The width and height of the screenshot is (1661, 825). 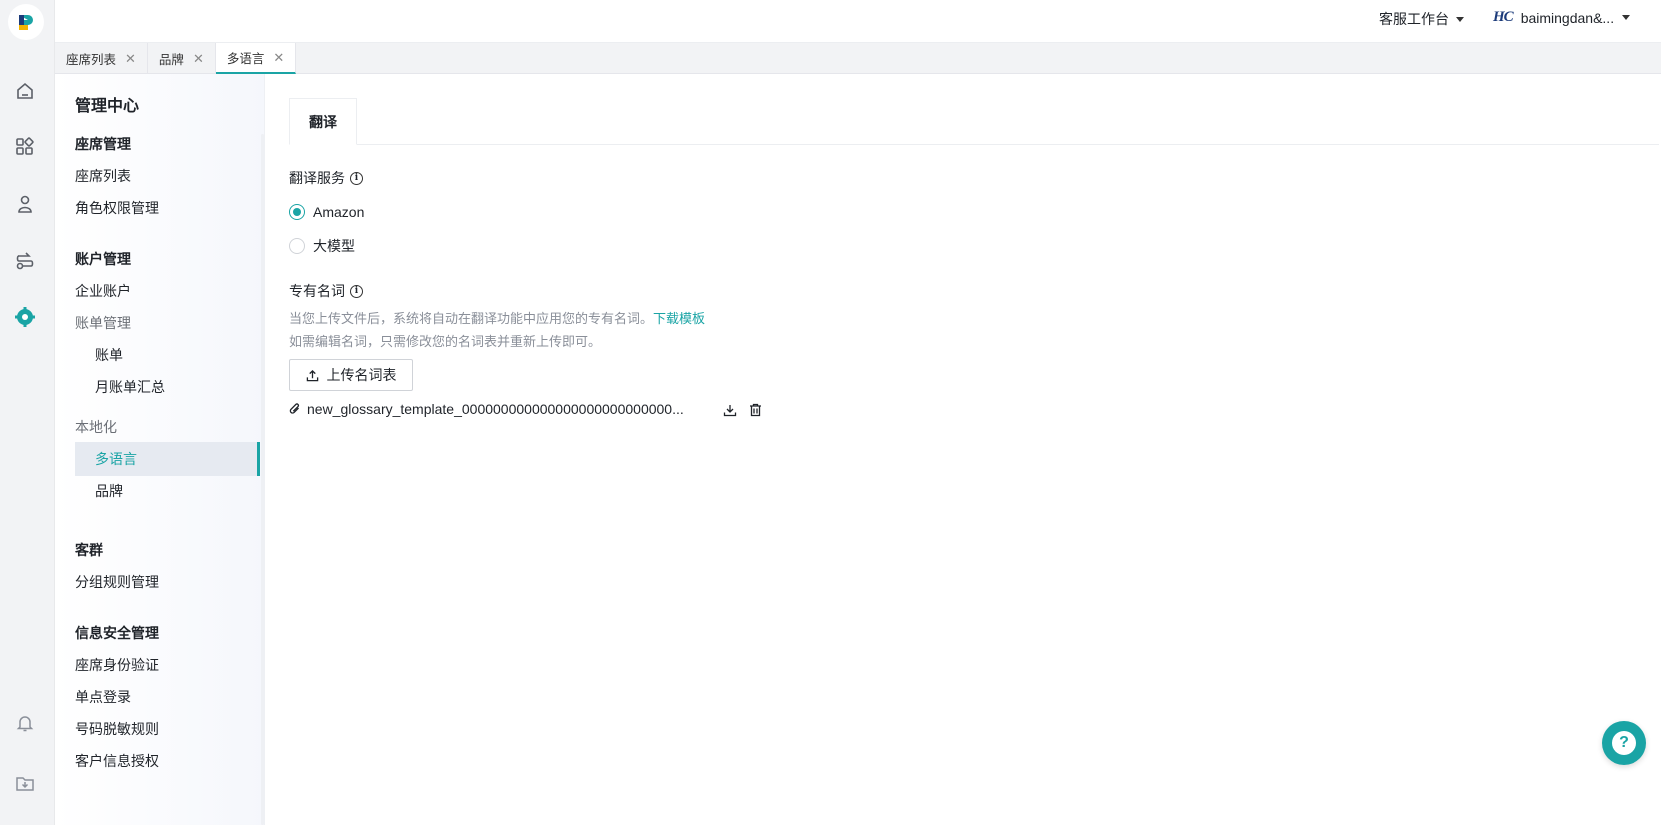 I want to click on glossary-label: 专有名词 i, so click(x=326, y=291).